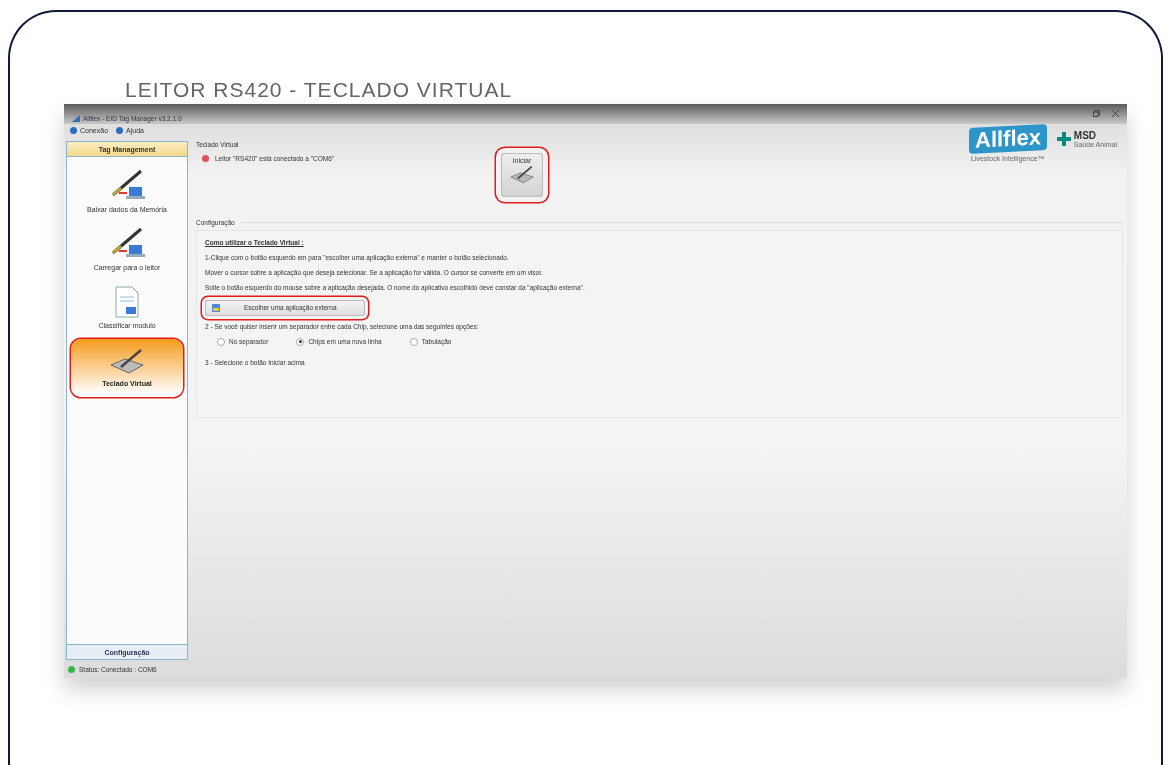  What do you see at coordinates (76, 118) in the screenshot?
I see `app-icon` at bounding box center [76, 118].